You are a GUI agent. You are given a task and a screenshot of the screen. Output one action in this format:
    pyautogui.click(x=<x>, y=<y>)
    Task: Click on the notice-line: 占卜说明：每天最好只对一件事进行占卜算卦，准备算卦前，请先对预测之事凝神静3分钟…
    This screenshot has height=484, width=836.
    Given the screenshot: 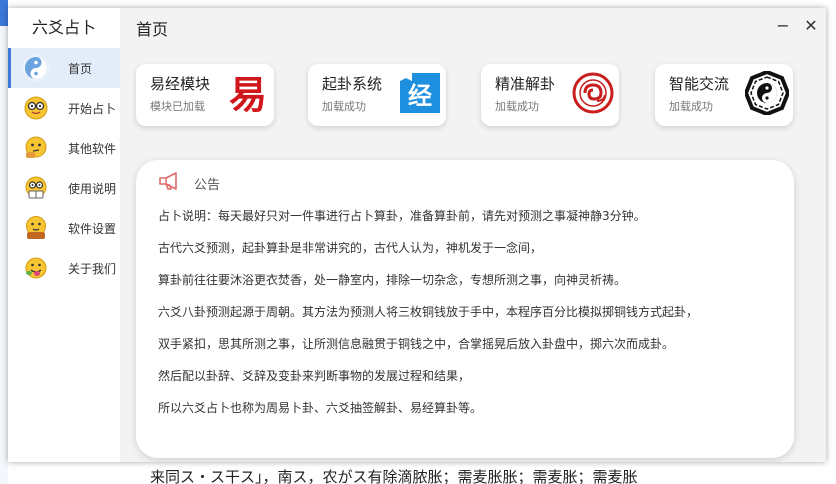 What is the action you would take?
    pyautogui.click(x=402, y=216)
    